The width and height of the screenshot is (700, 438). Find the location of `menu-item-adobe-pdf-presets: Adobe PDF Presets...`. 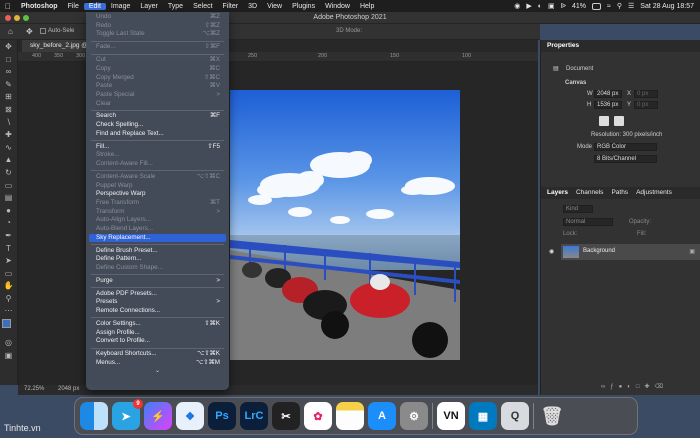

menu-item-adobe-pdf-presets: Adobe PDF Presets... is located at coordinates (157, 294).